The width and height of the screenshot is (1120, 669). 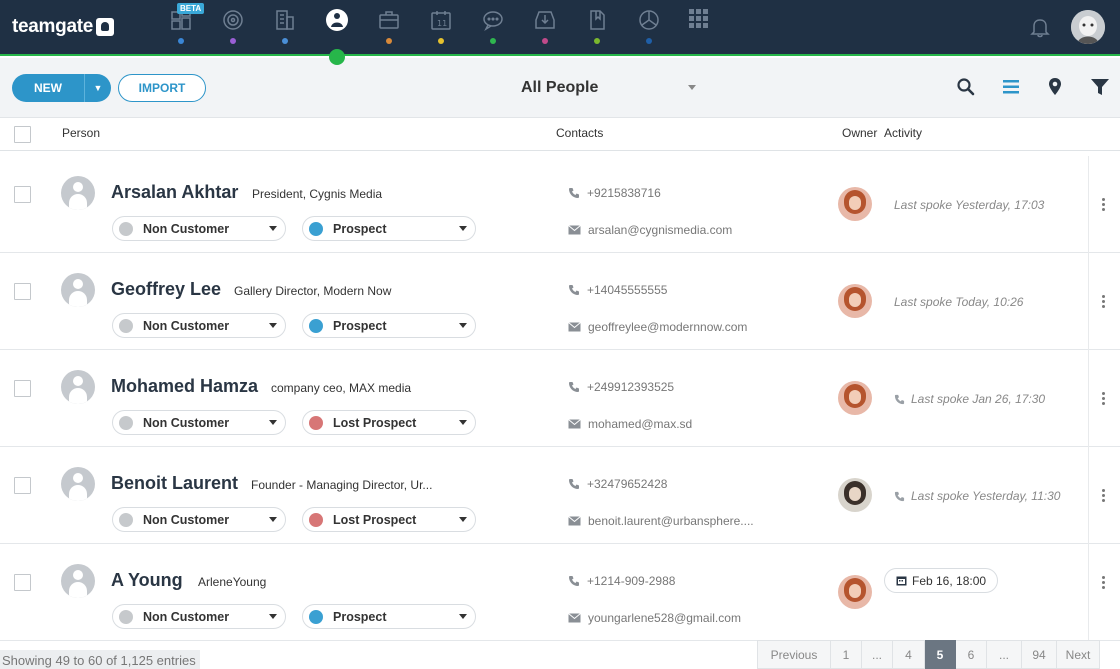 I want to click on new-dropdown-caret: ▼, so click(x=97, y=88).